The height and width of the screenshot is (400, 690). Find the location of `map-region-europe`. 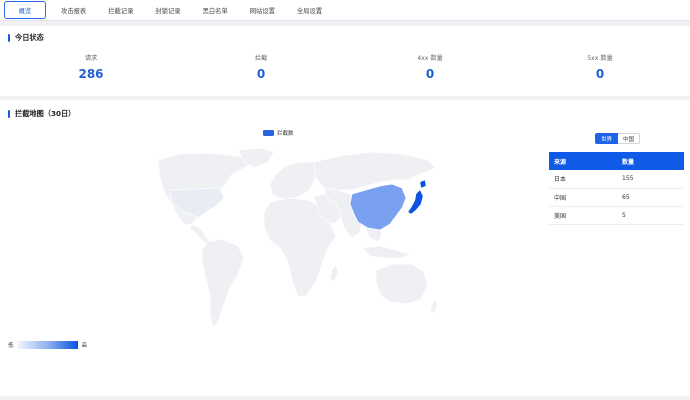

map-region-europe is located at coordinates (293, 181).